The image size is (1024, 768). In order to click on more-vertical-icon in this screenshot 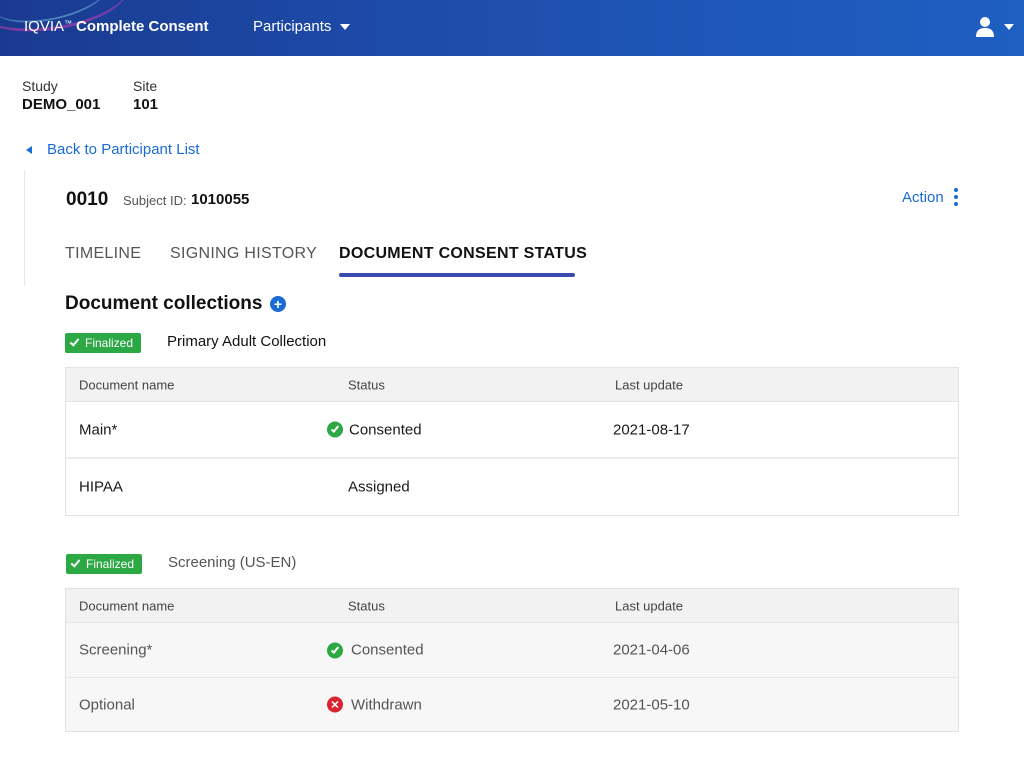, I will do `click(955, 197)`.